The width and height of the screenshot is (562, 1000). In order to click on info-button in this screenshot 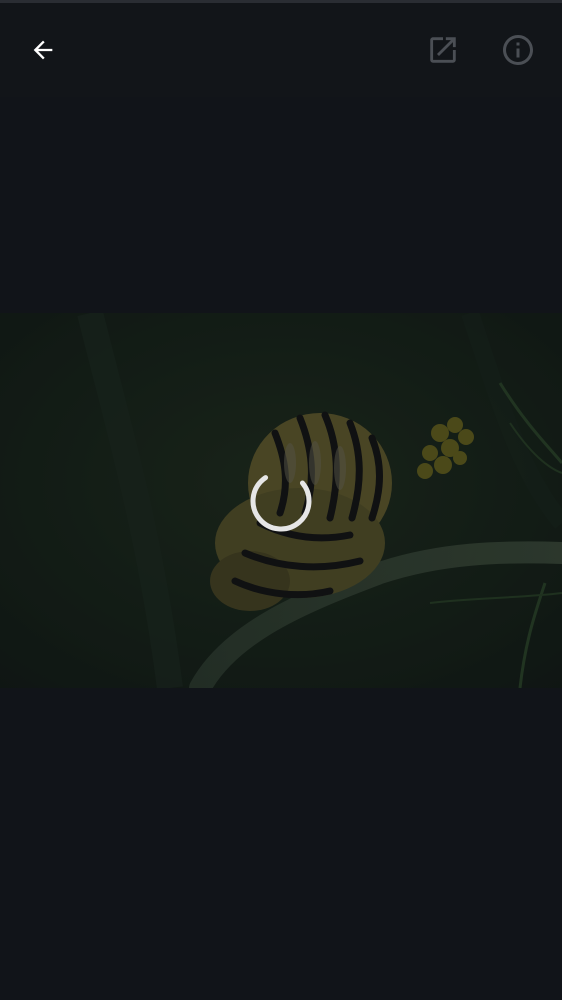, I will do `click(518, 50)`.